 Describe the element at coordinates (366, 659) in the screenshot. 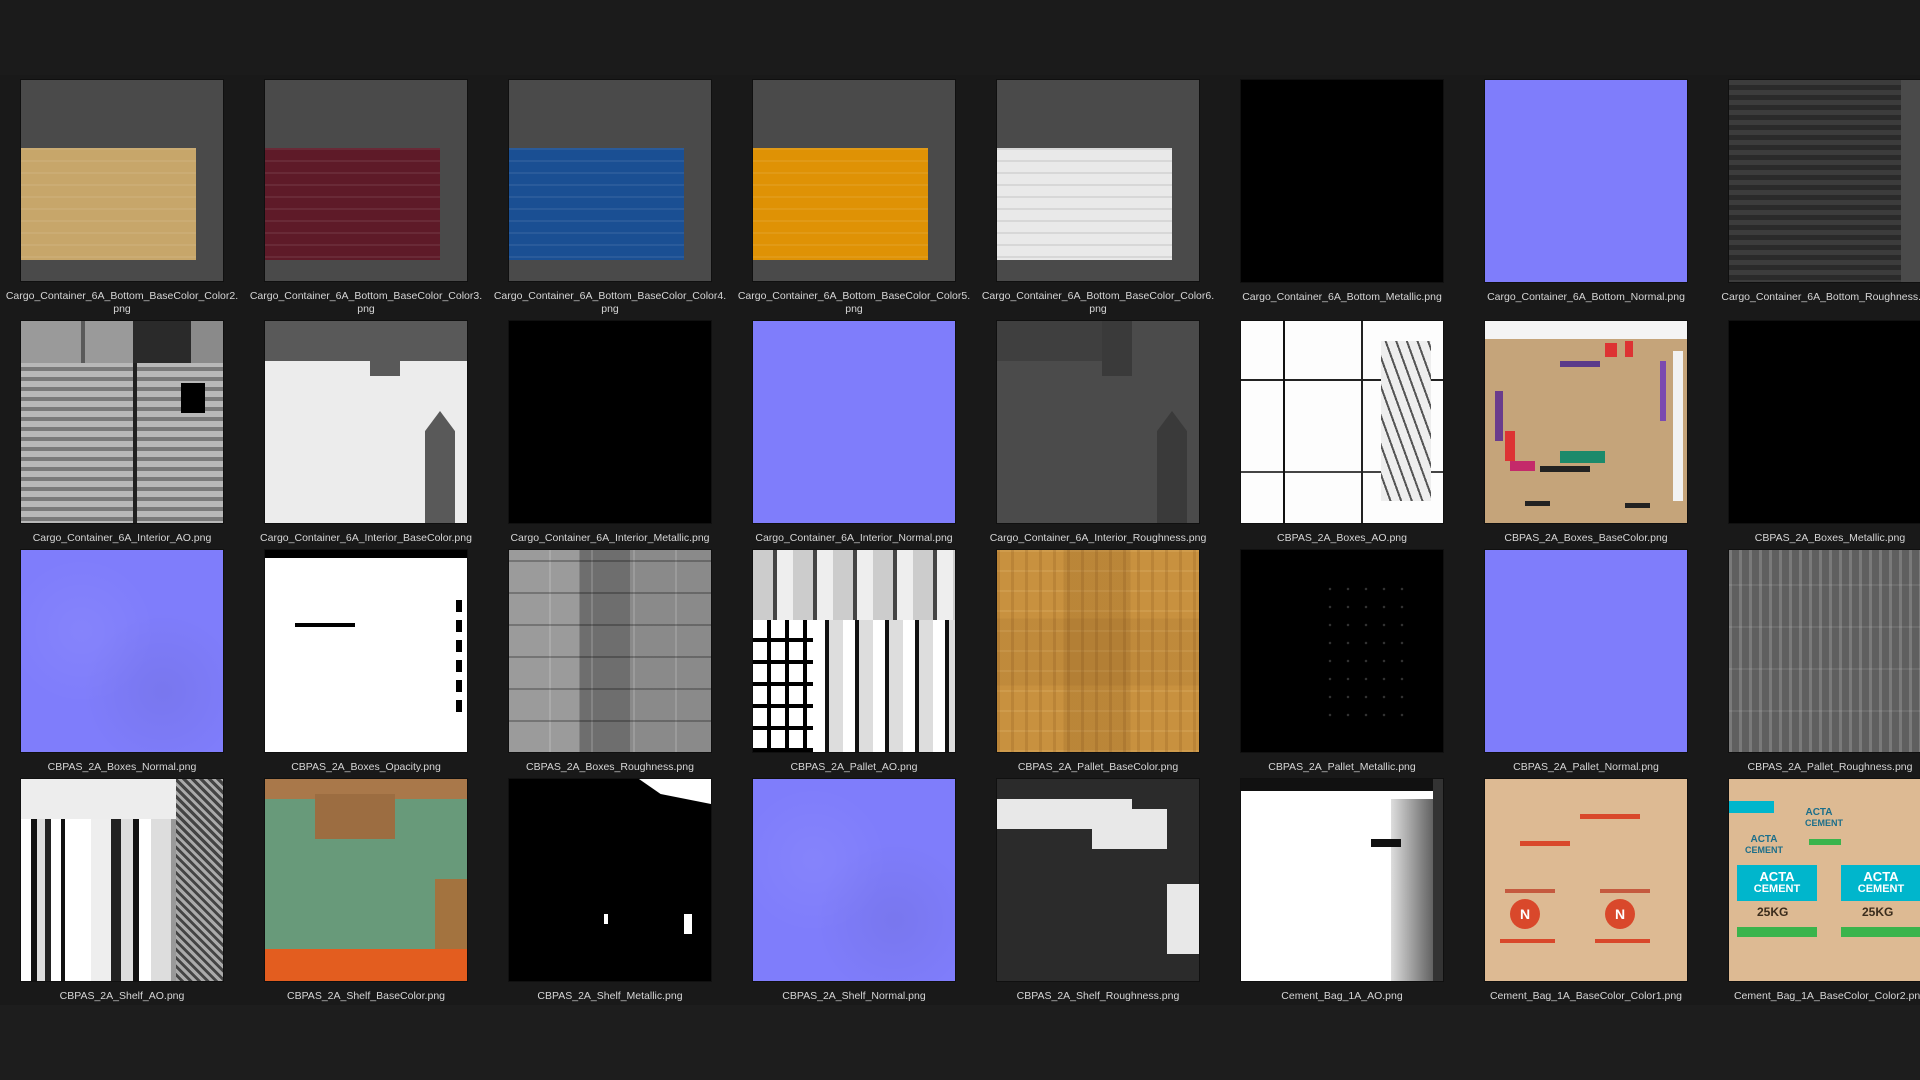

I see `file-tile: CBPAS_2A_Boxes_Opacity.png` at that location.